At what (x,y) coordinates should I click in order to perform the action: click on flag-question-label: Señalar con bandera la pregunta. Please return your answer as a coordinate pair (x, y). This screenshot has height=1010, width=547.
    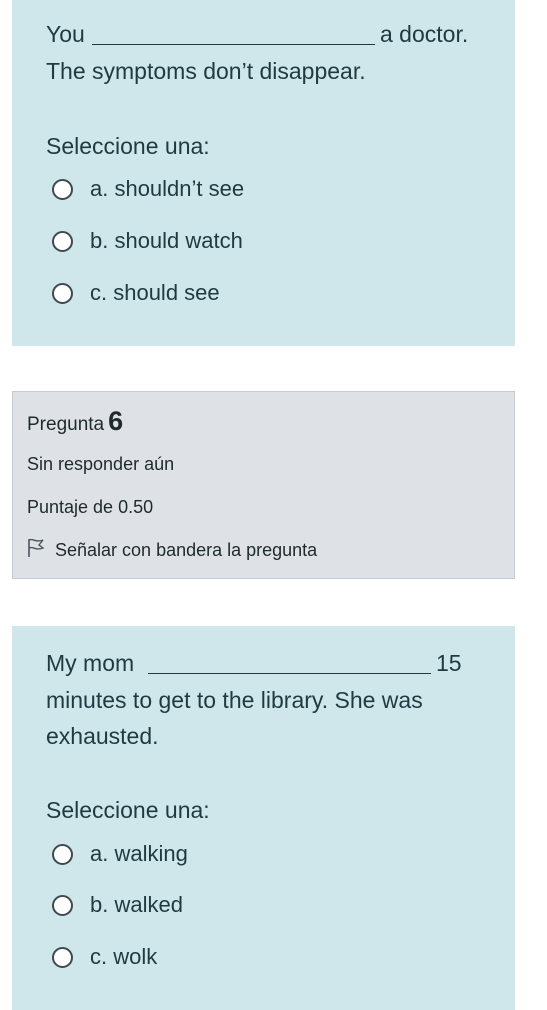
    Looking at the image, I should click on (186, 550).